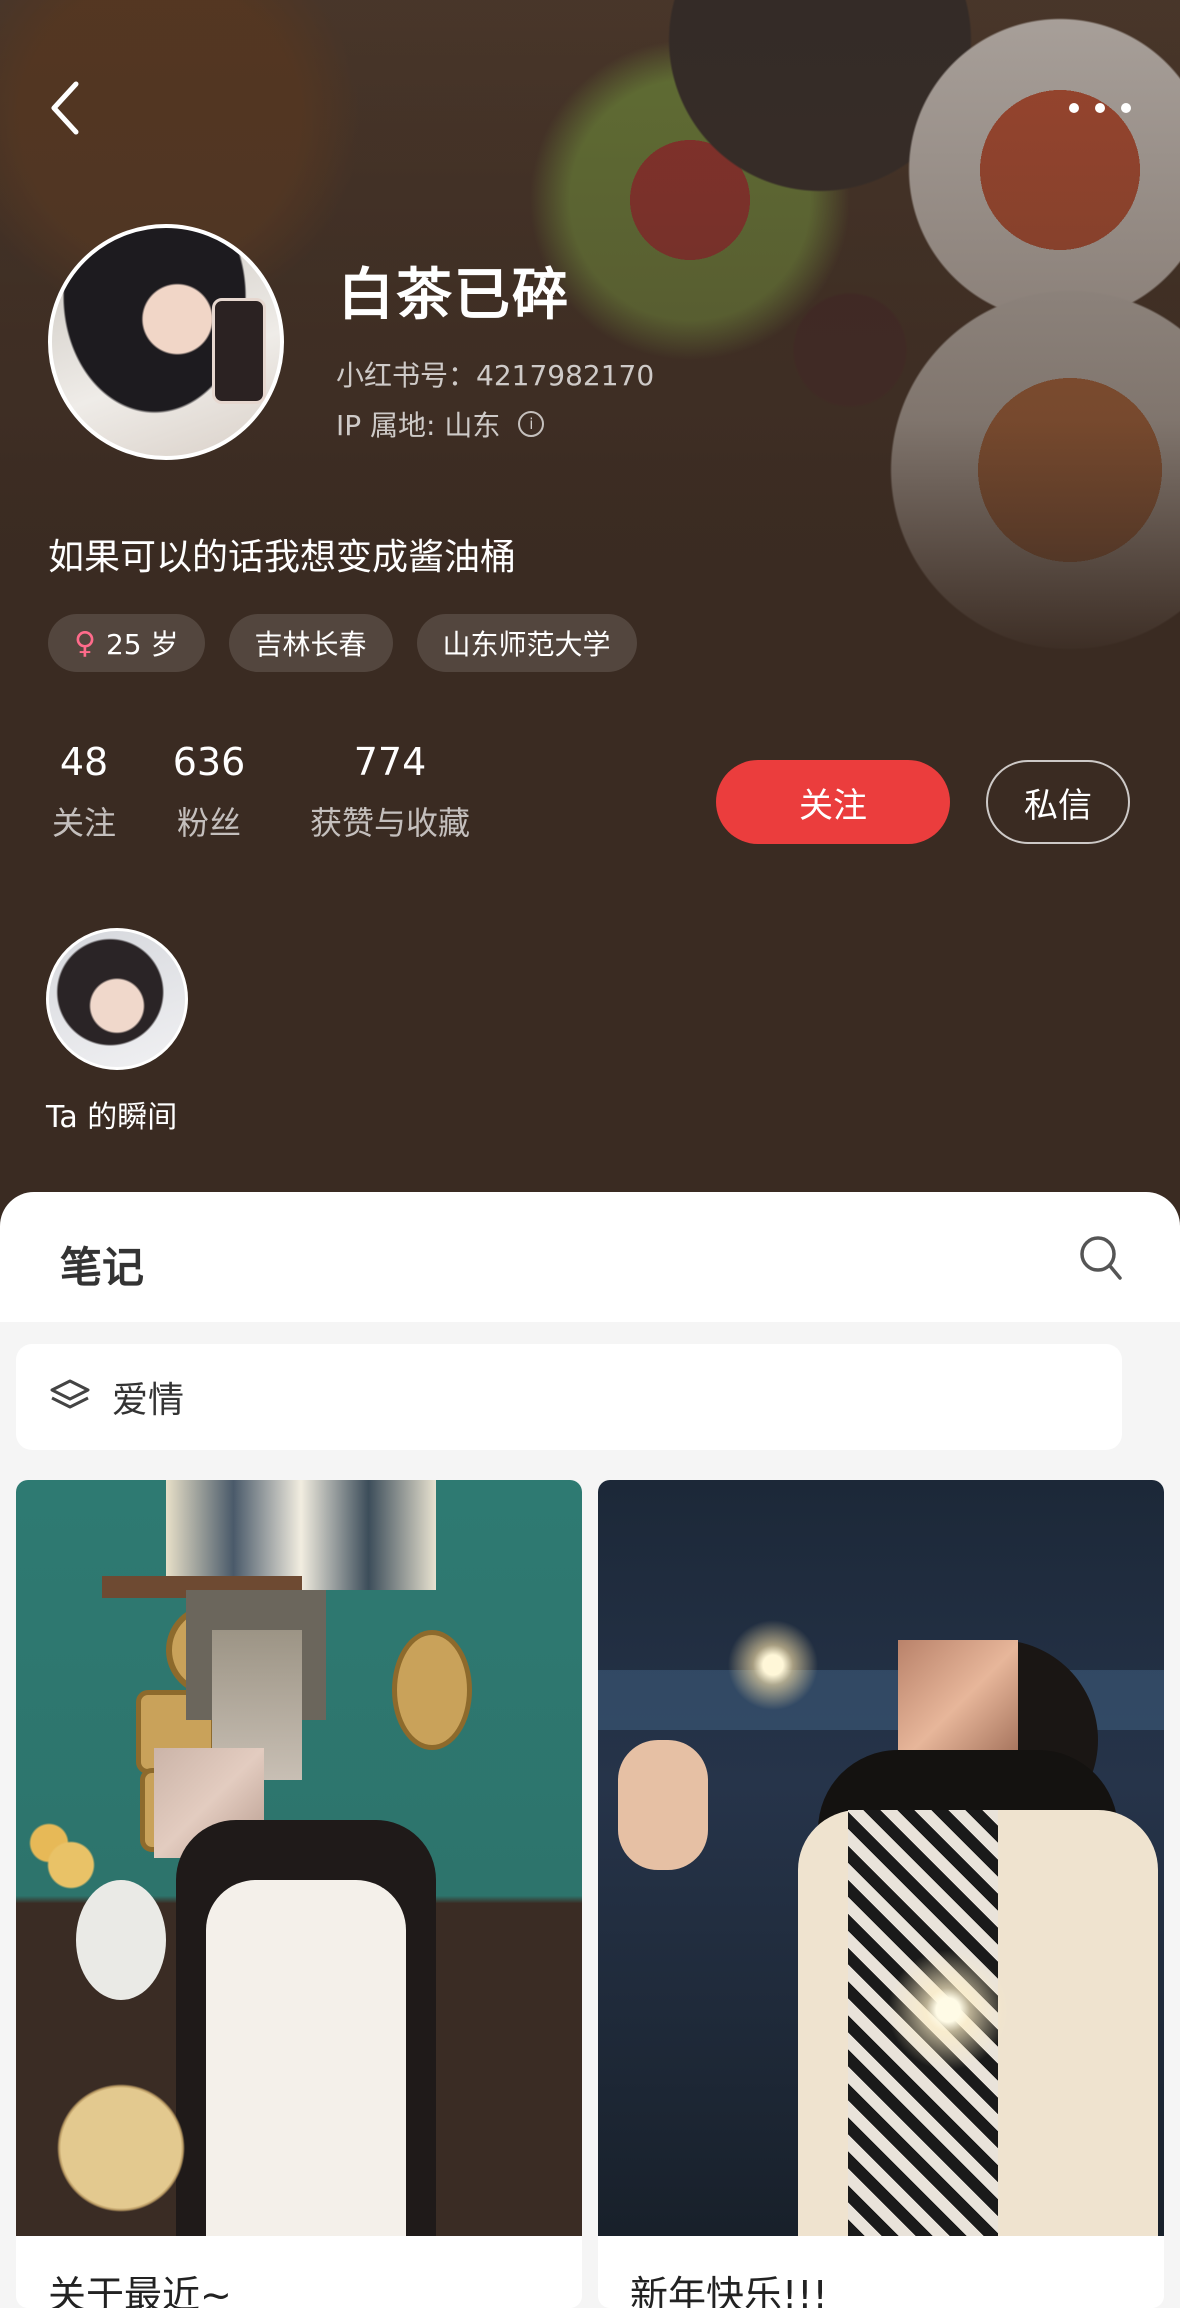 This screenshot has height=2308, width=1180. I want to click on more-options-icon, so click(1100, 108).